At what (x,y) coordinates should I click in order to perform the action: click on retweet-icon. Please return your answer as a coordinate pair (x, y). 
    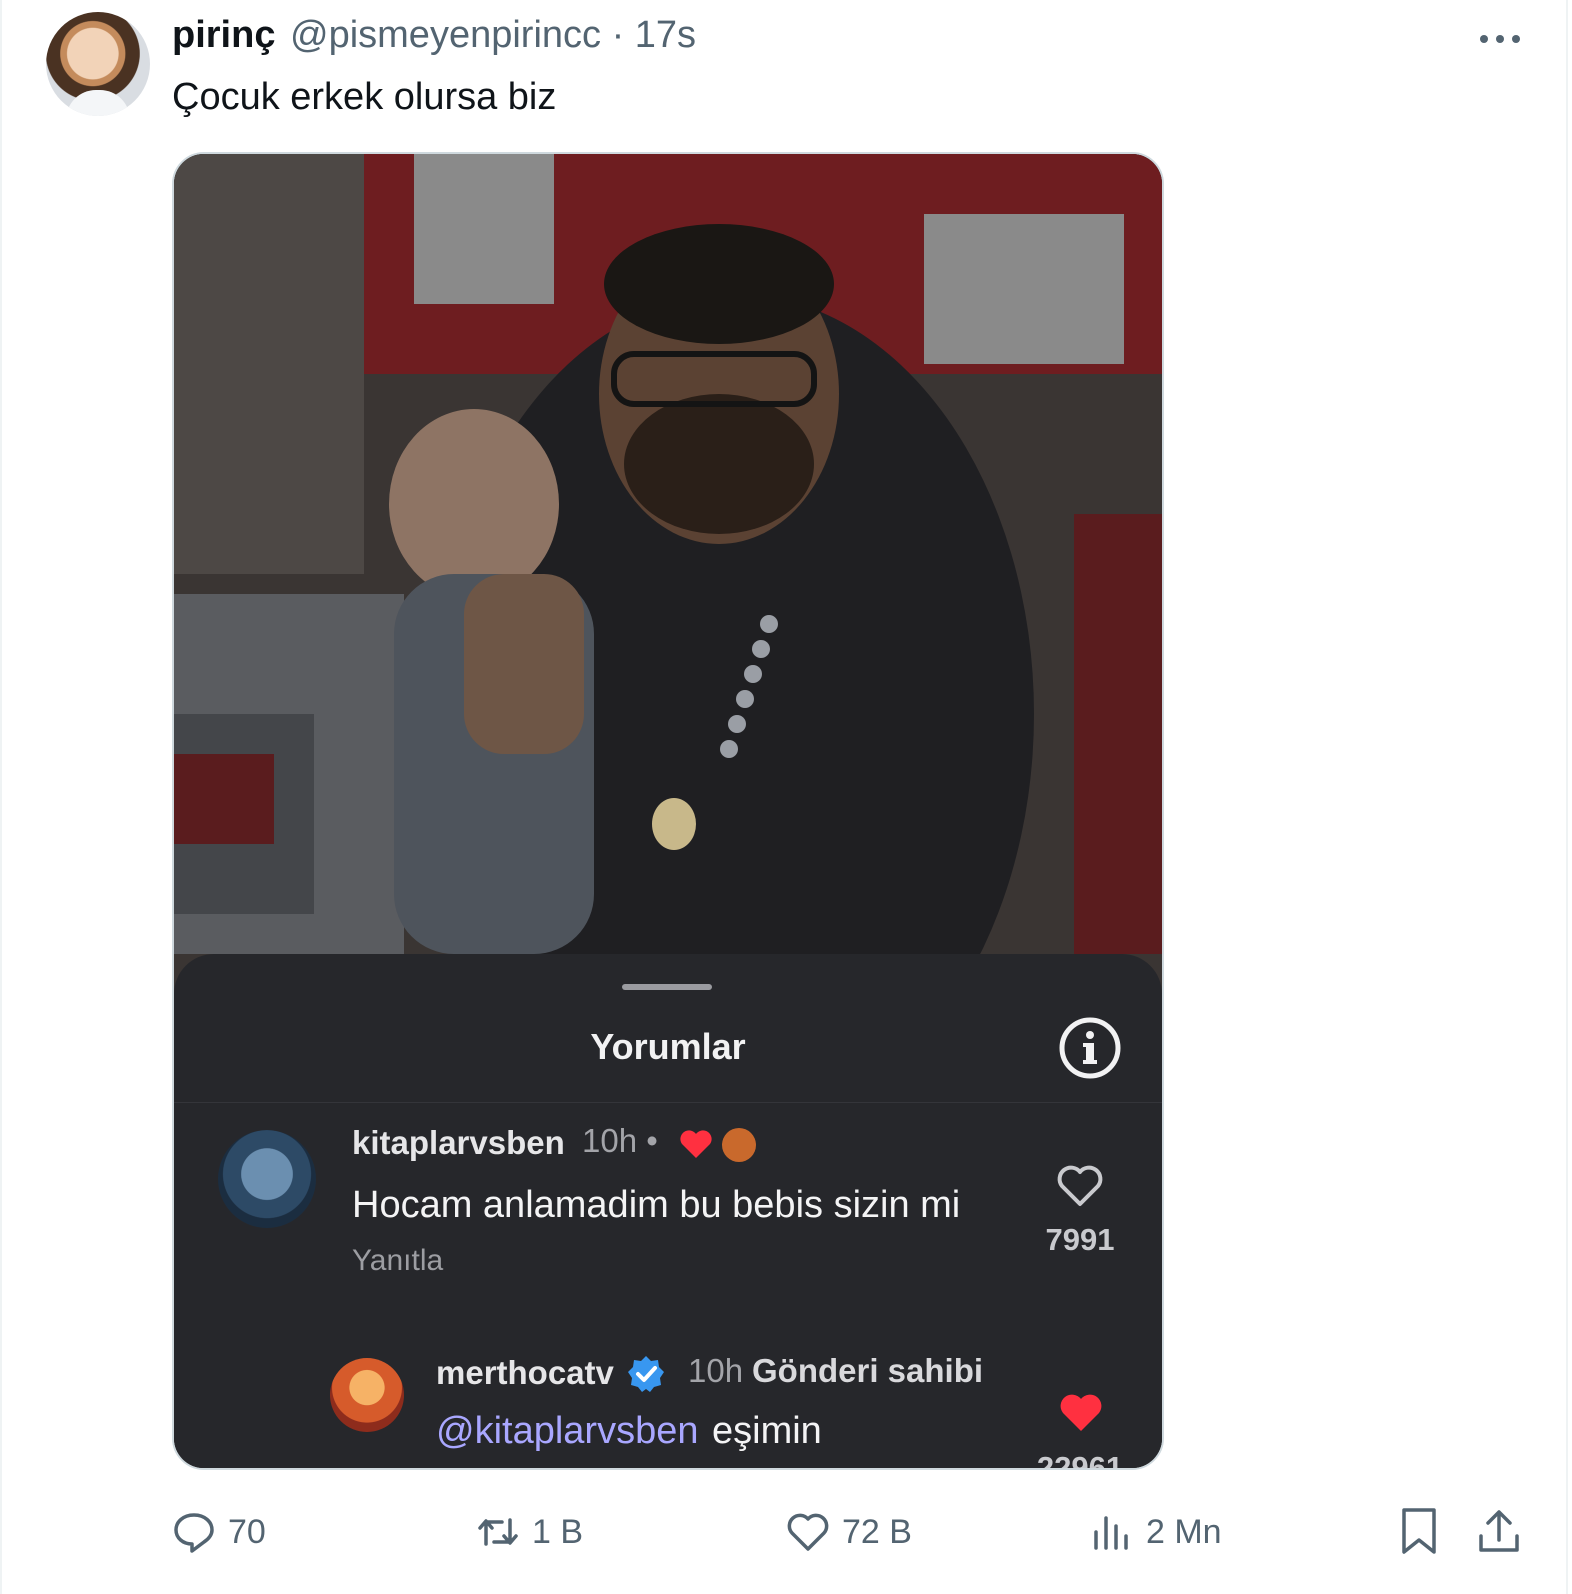
    Looking at the image, I should click on (498, 1532).